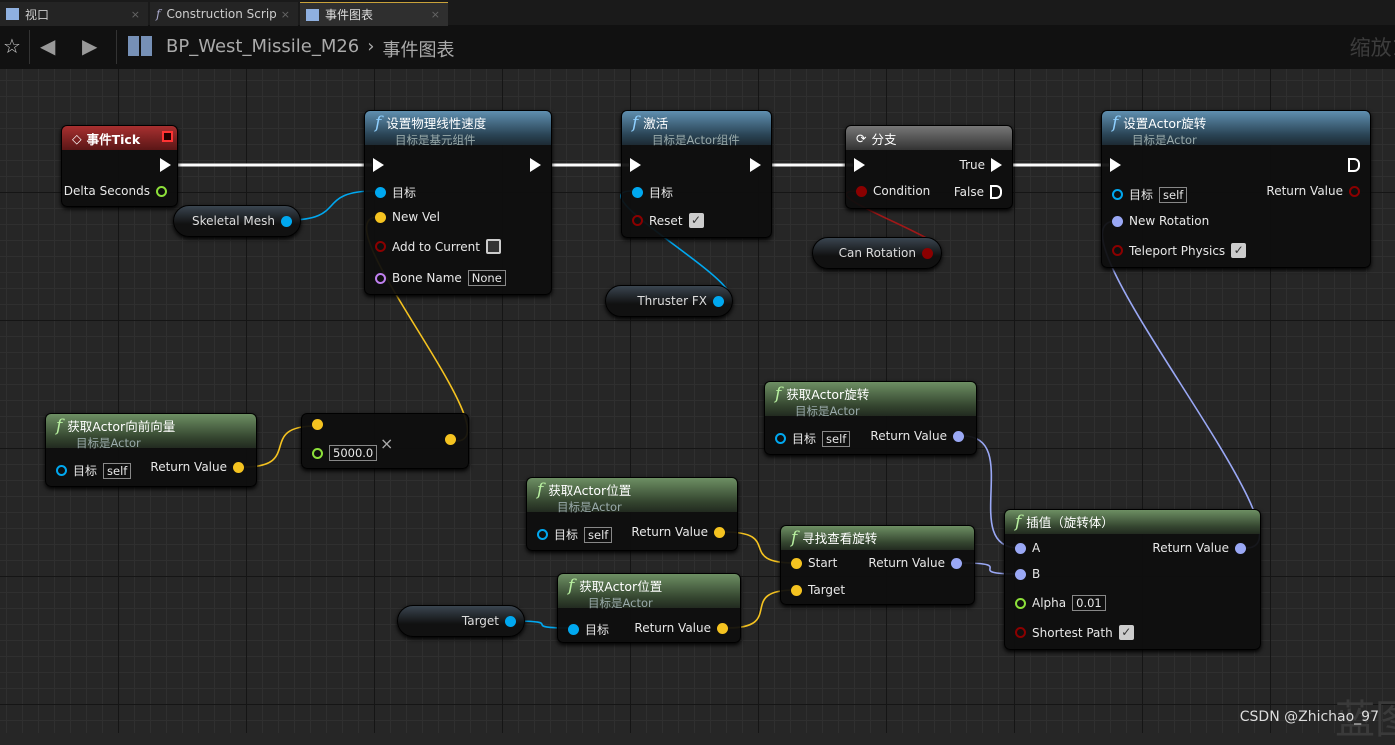 This screenshot has height=745, width=1395. What do you see at coordinates (1074, 632) in the screenshot?
I see `pin: Shortest Path ✓` at bounding box center [1074, 632].